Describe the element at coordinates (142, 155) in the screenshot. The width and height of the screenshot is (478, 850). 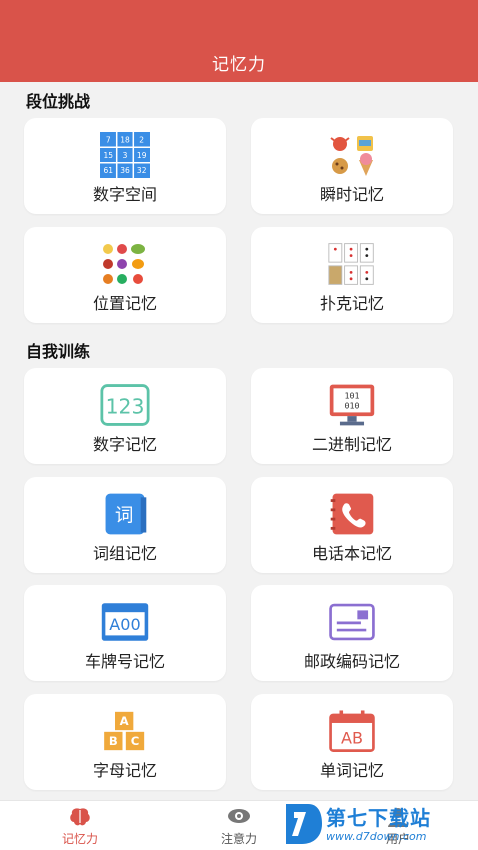
I see `grid-cell: 19` at that location.